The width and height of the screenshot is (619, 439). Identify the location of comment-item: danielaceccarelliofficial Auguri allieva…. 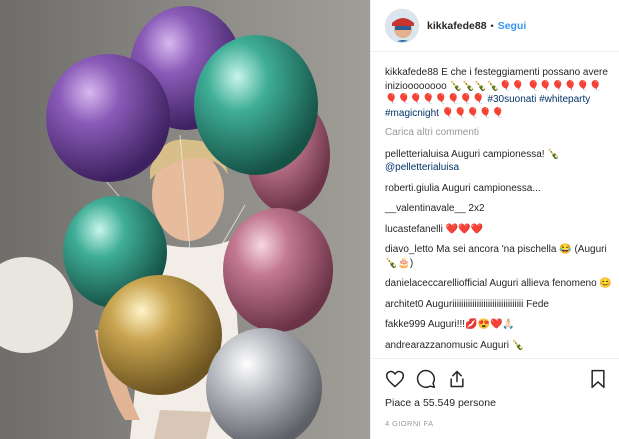
(499, 284).